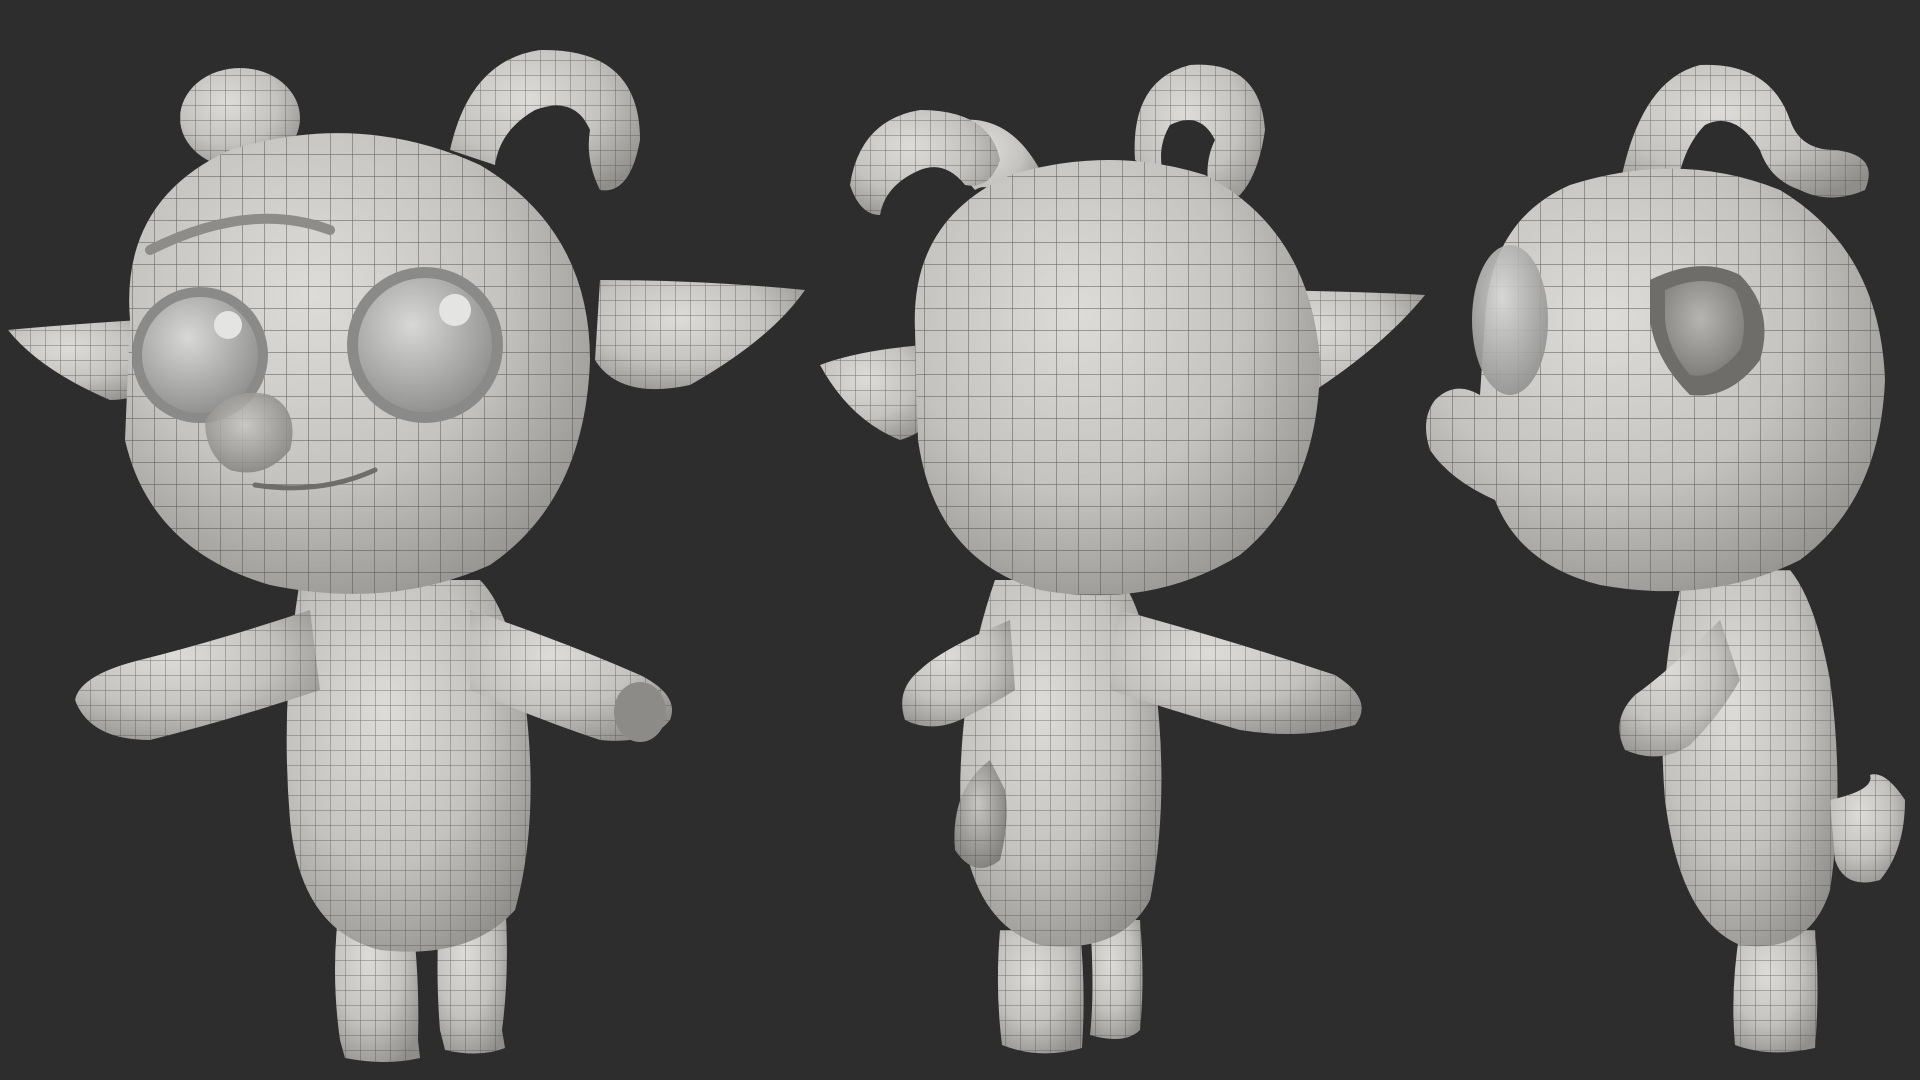 The width and height of the screenshot is (1920, 1080). I want to click on side-legs, so click(1775, 991).